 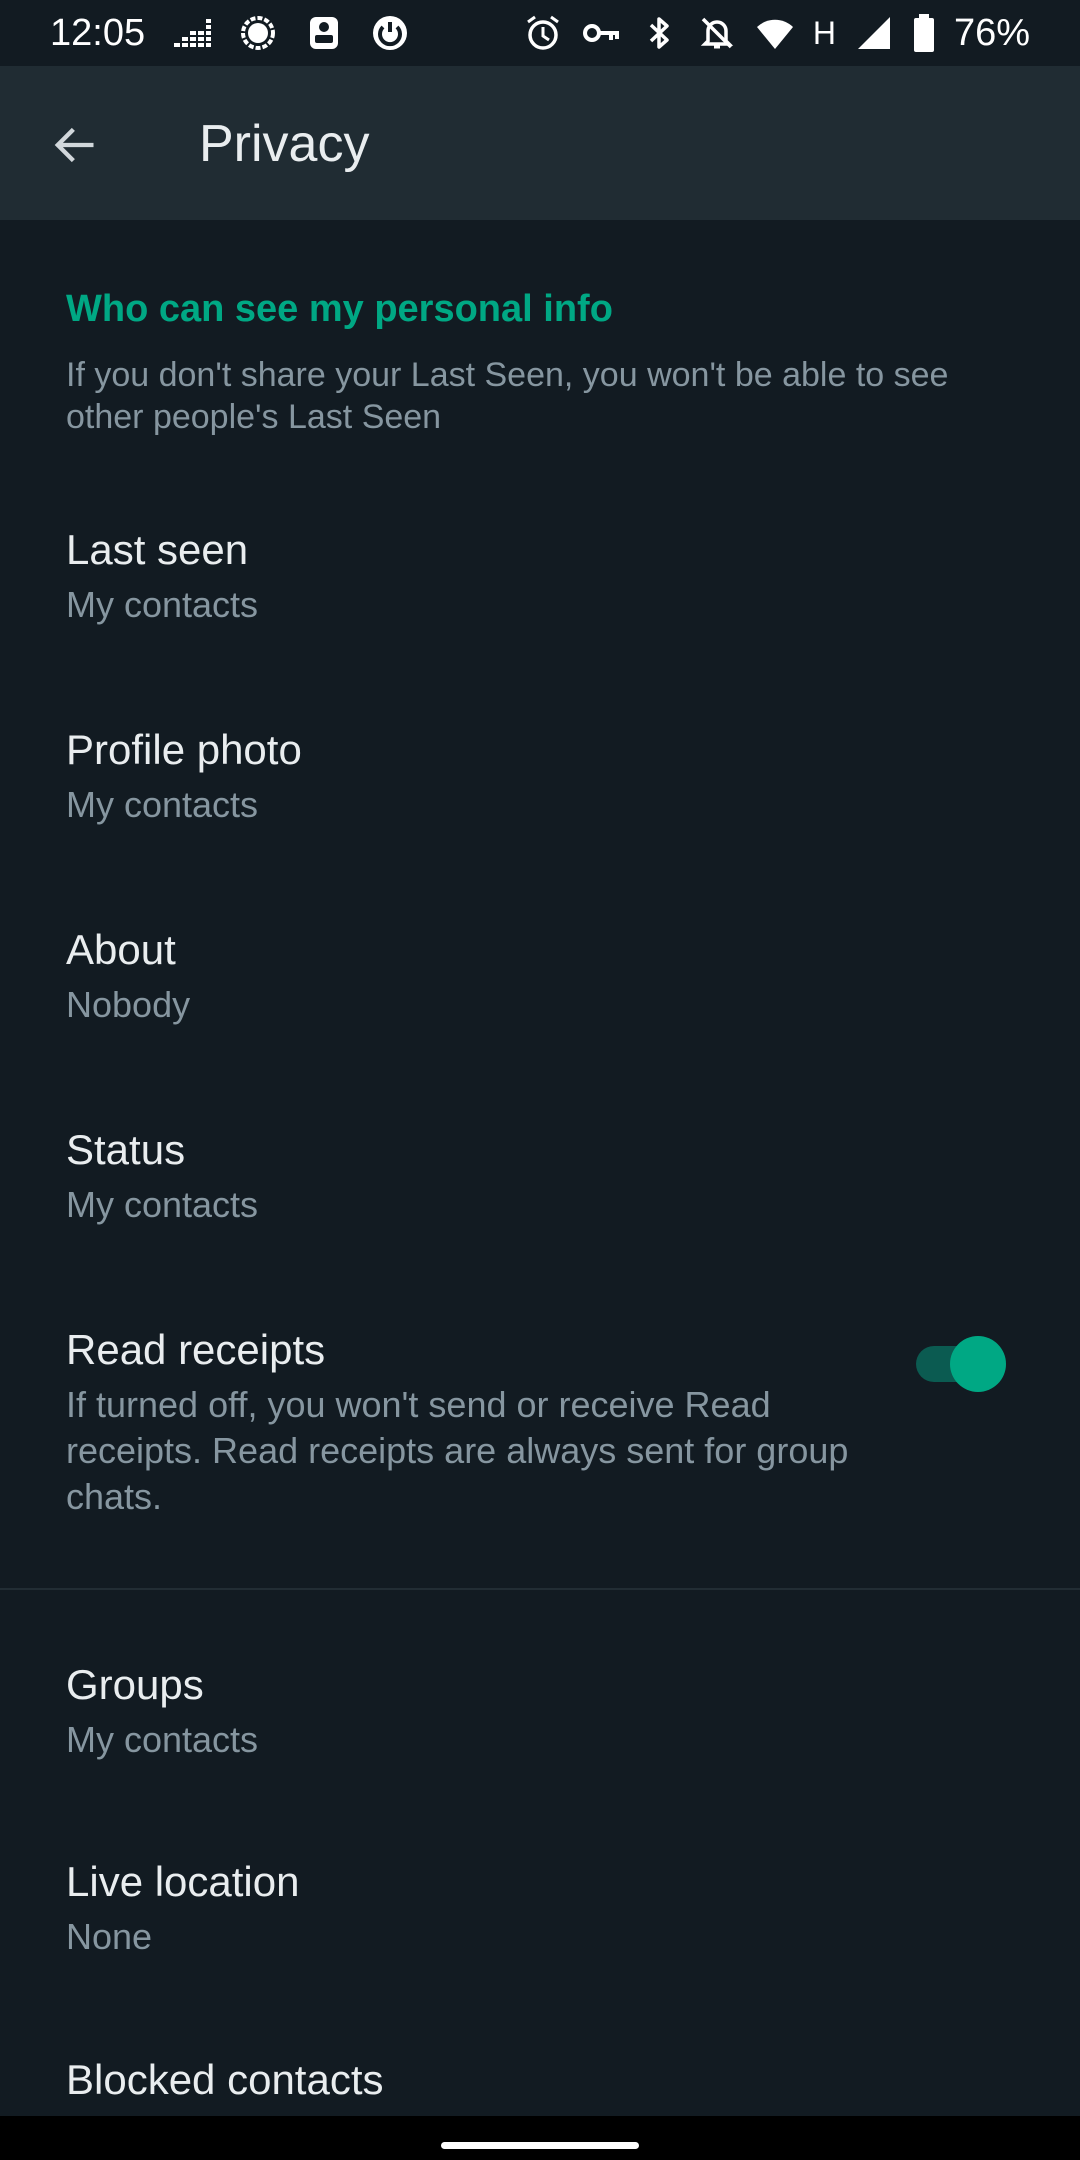 I want to click on home-gesture-handle, so click(x=540, y=2145).